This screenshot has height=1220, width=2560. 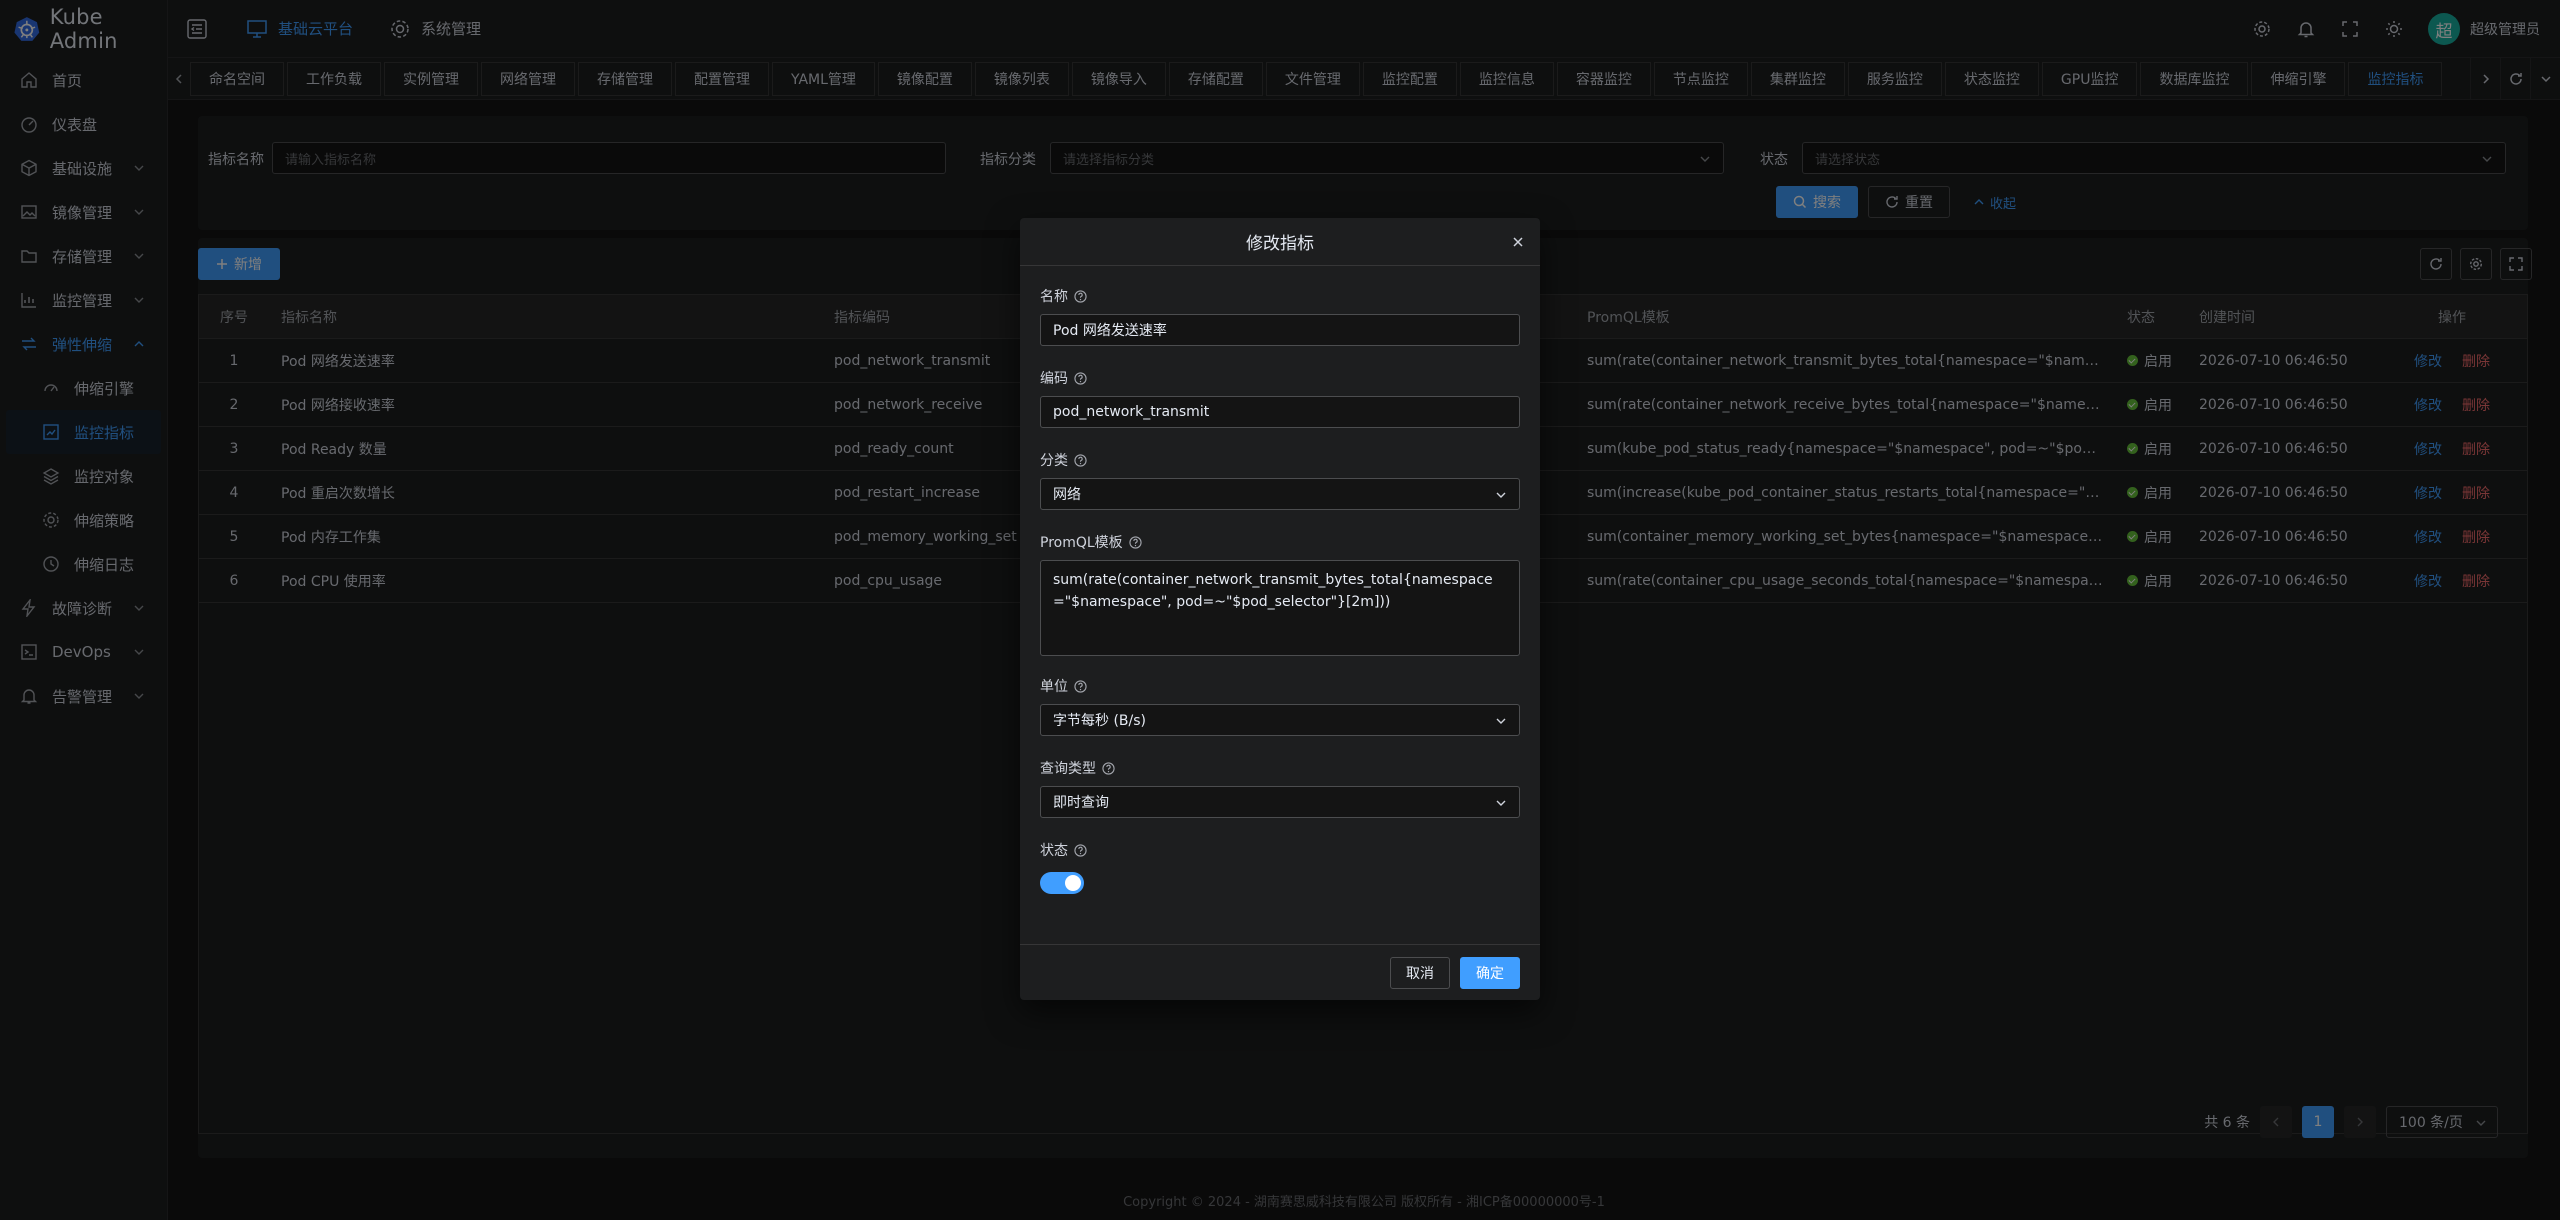 I want to click on confirm-button: 确定, so click(x=1490, y=973).